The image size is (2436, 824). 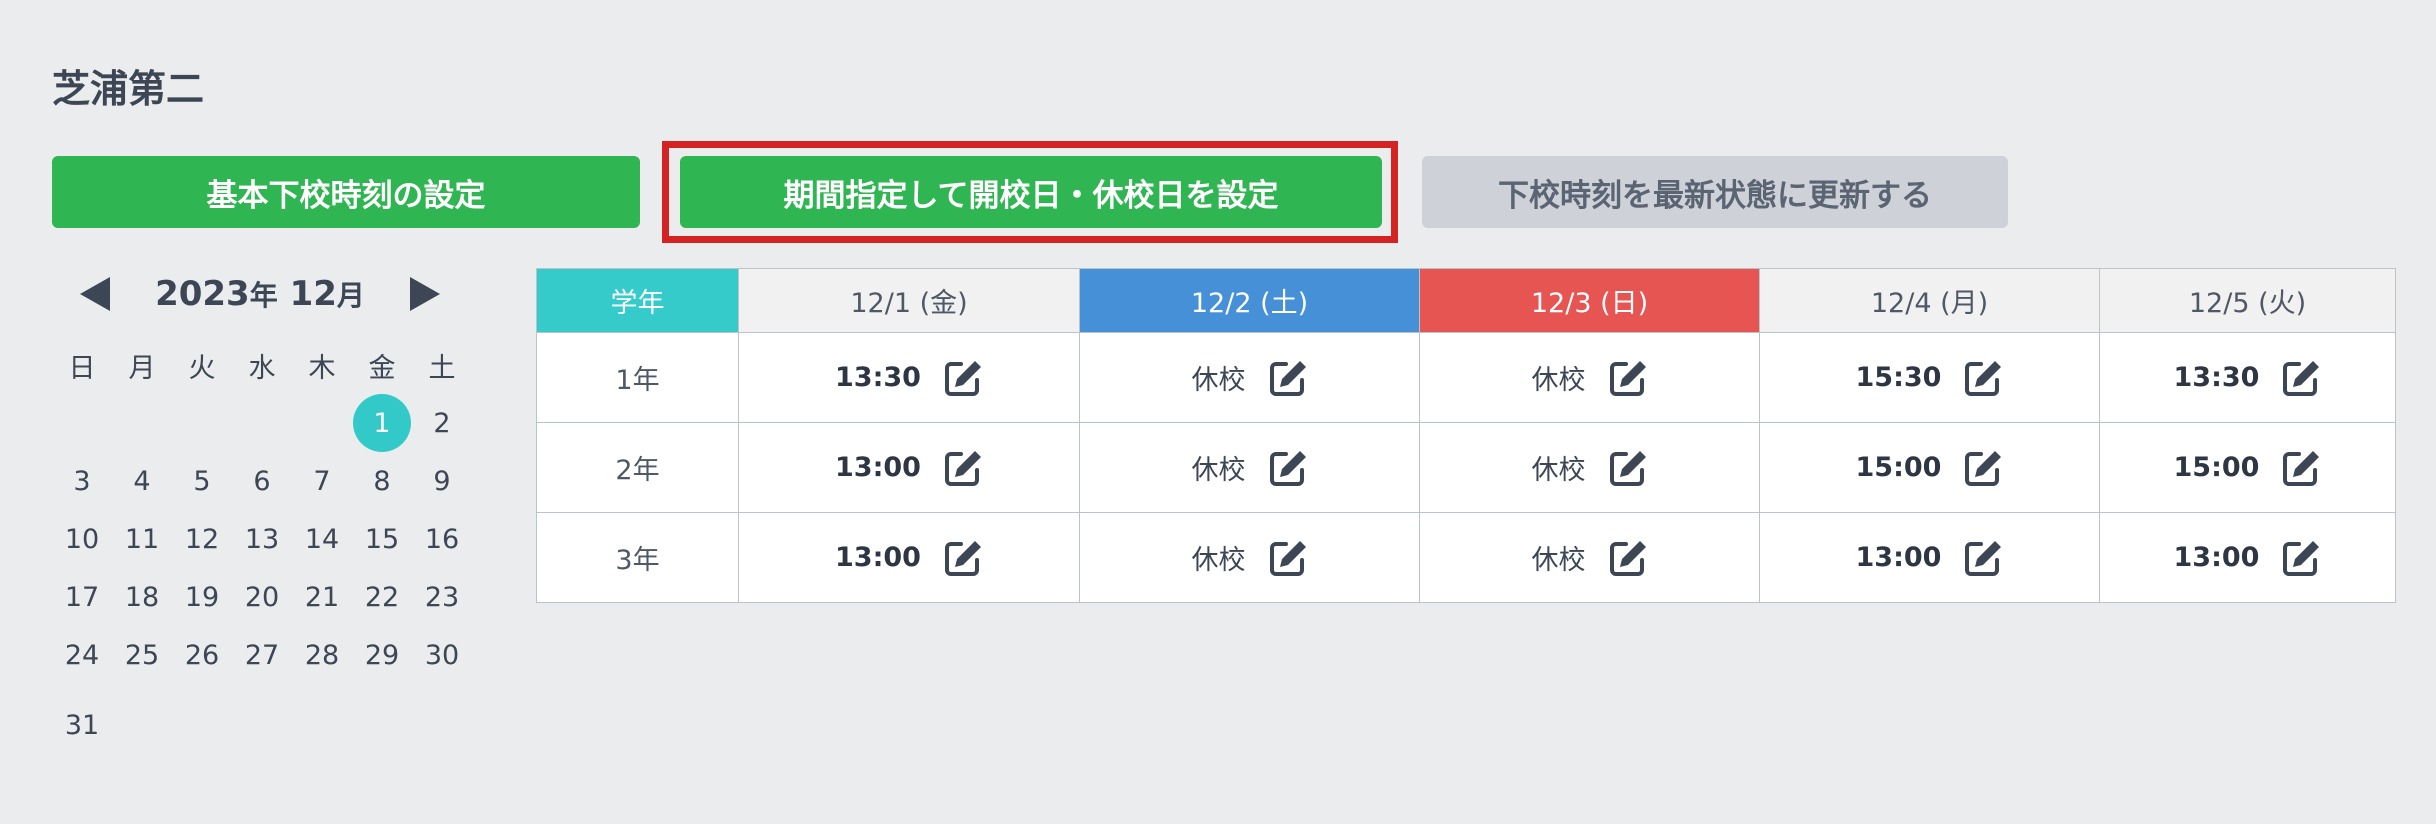 I want to click on calendar-day: 30, so click(x=442, y=655).